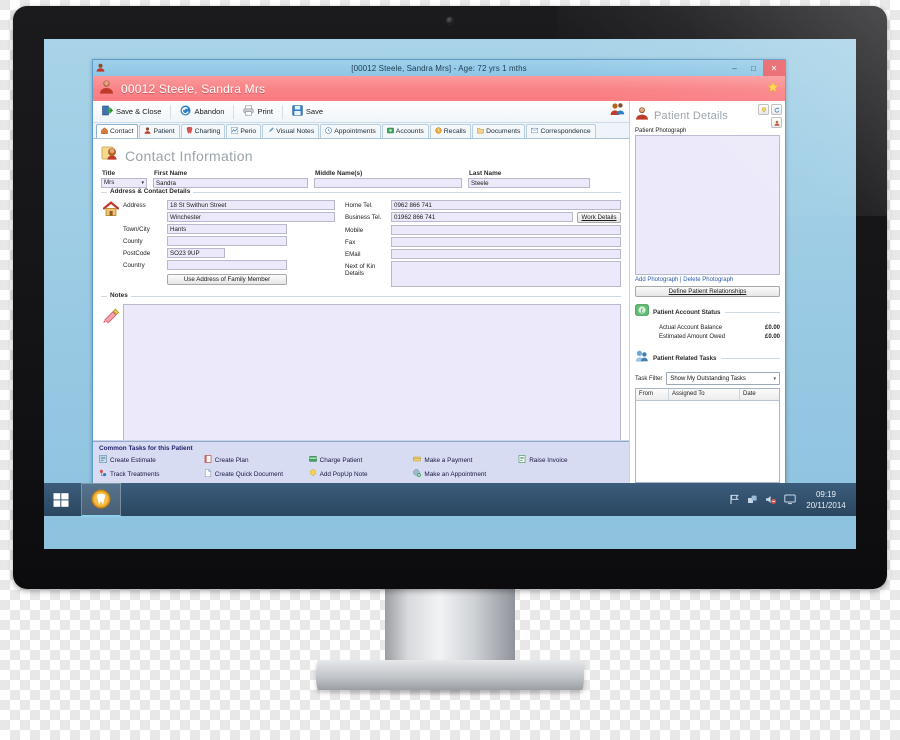 The image size is (900, 740). I want to click on tasks-table-body, so click(707, 441).